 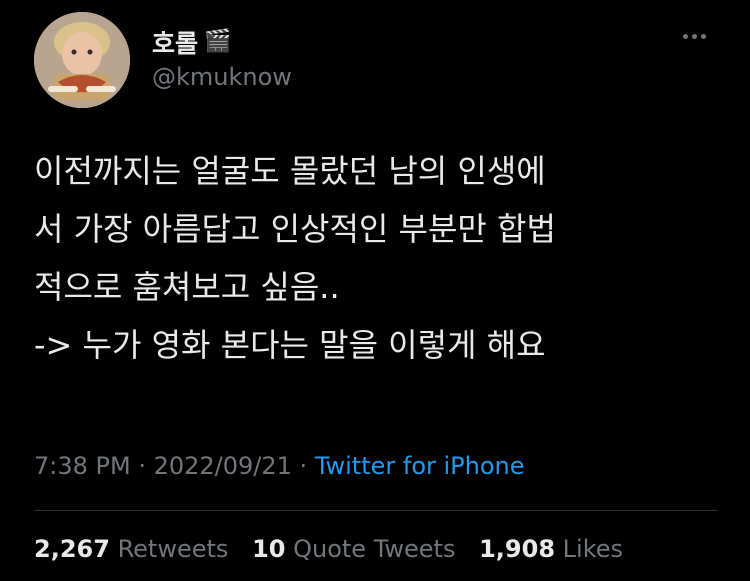 I want to click on tweet-date: 2022/09/21, so click(x=223, y=466).